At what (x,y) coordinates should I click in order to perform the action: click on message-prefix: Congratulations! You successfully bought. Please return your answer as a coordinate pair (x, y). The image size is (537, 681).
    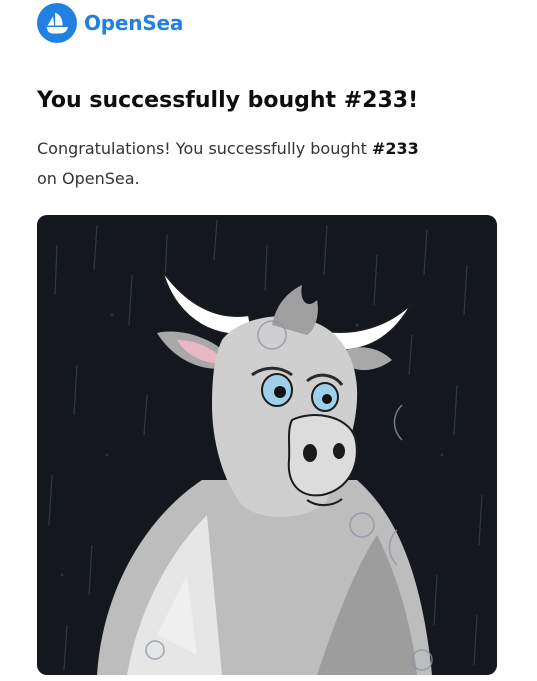
    Looking at the image, I should click on (204, 148).